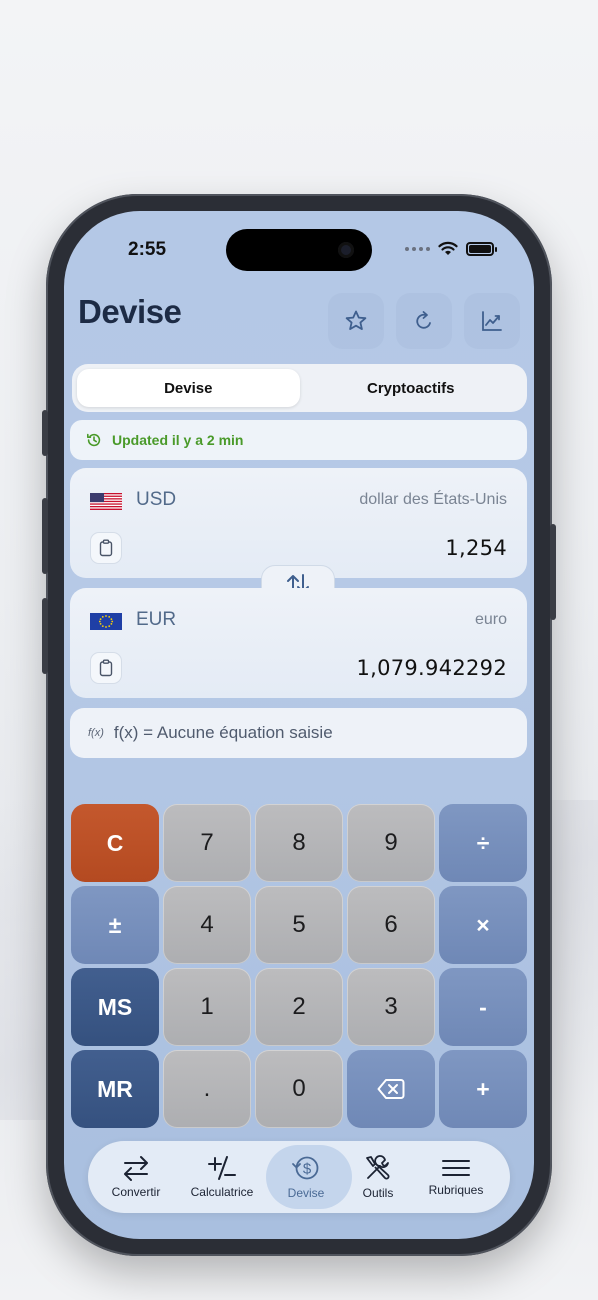 The image size is (598, 1300). What do you see at coordinates (391, 1007) in the screenshot?
I see `key-3: 3` at bounding box center [391, 1007].